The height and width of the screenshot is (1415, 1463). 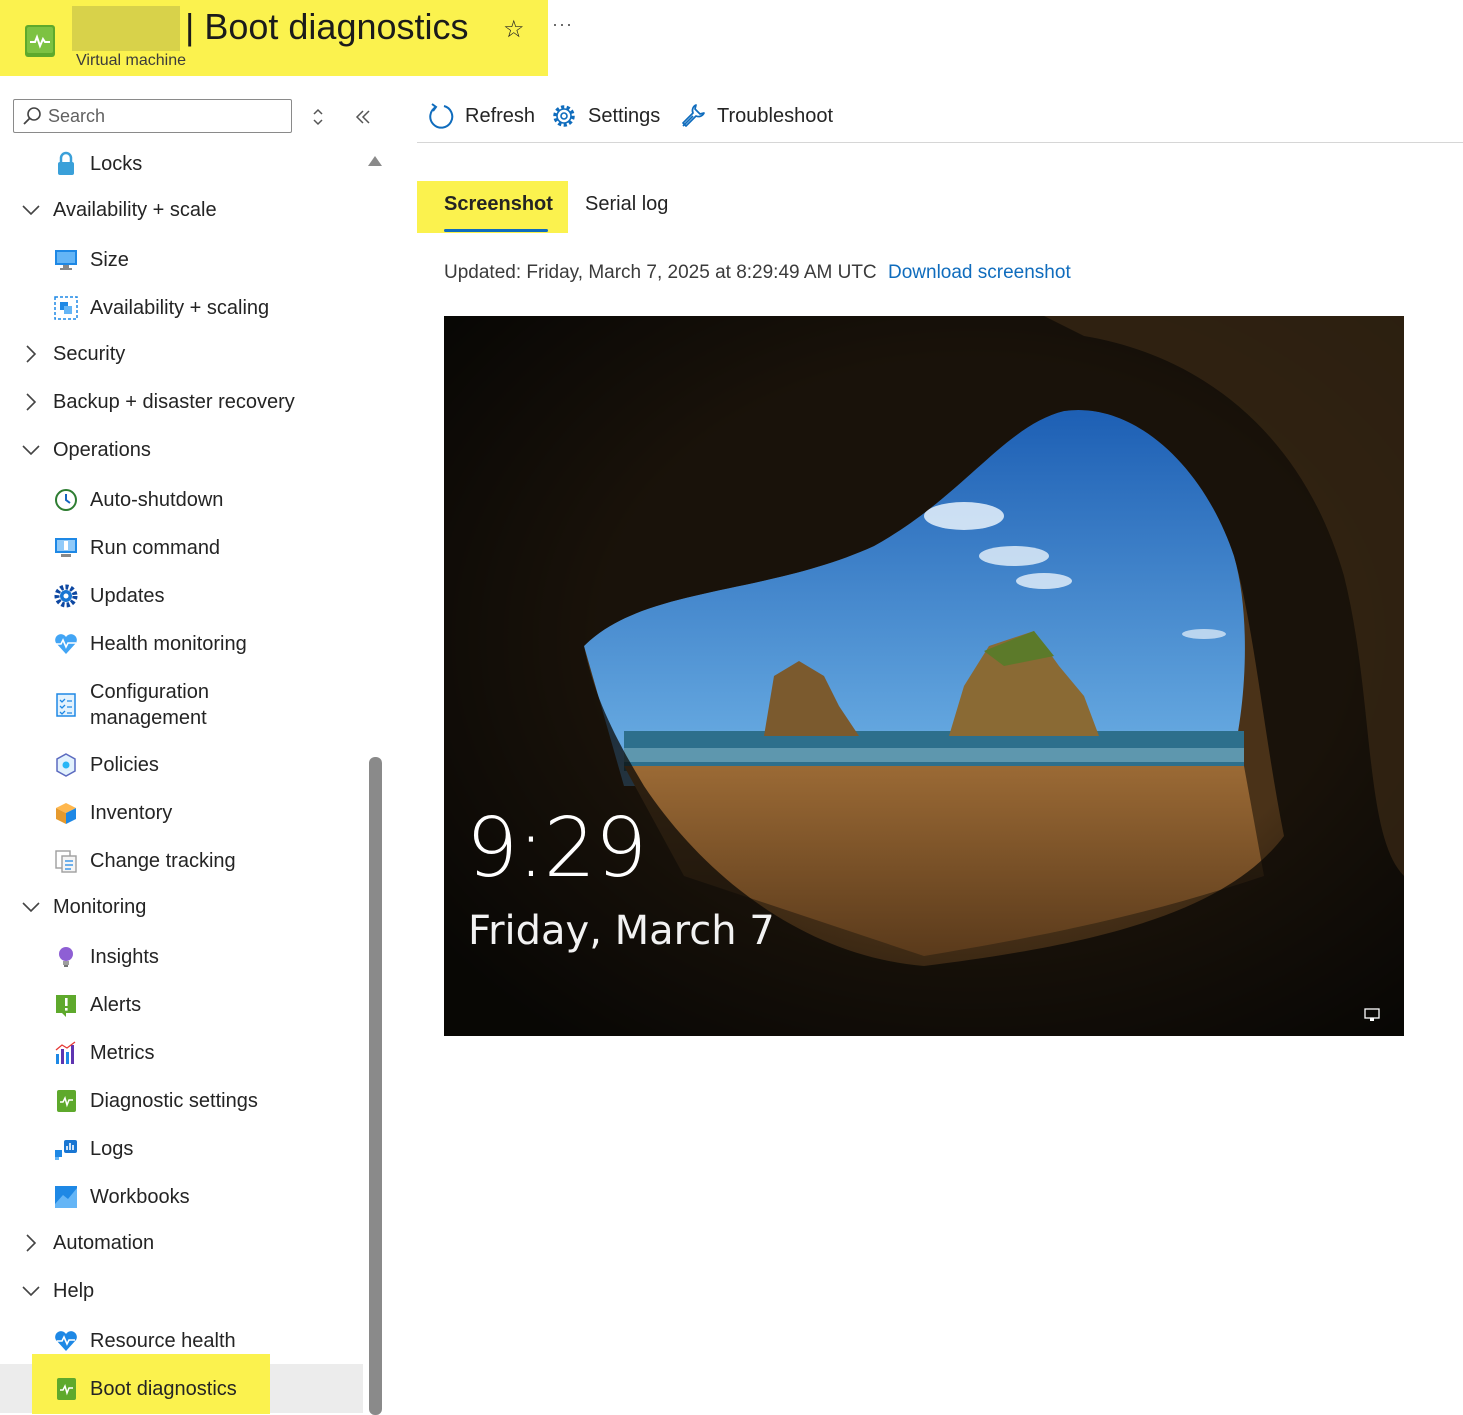 I want to click on scrollbar-thumb, so click(x=375, y=1086).